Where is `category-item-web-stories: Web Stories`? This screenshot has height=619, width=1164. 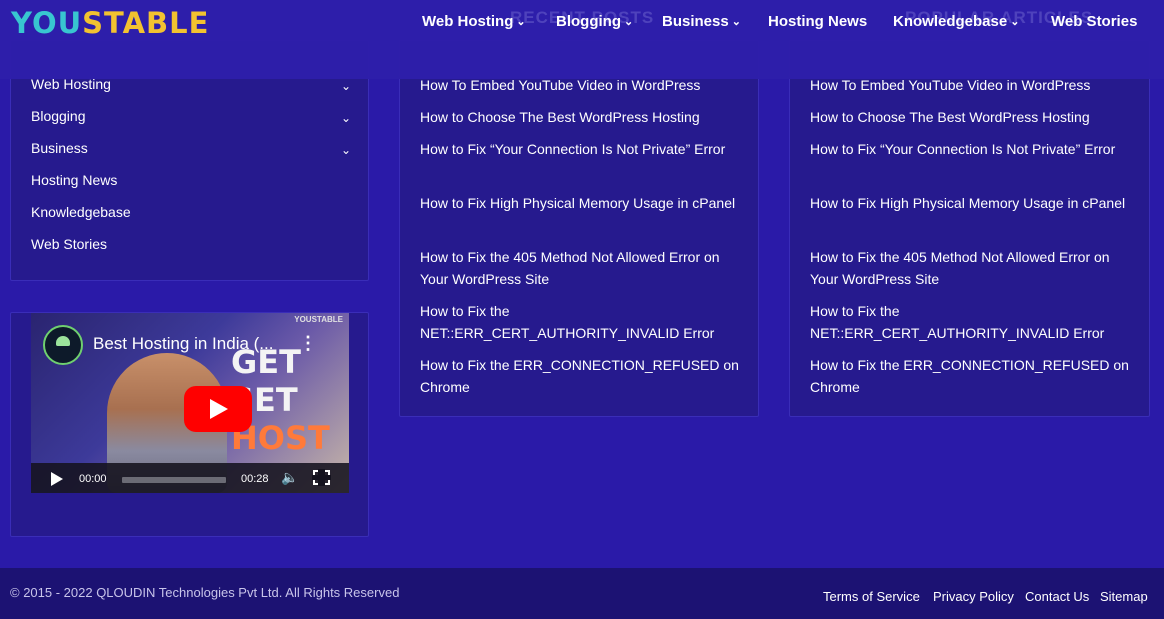 category-item-web-stories: Web Stories is located at coordinates (191, 245).